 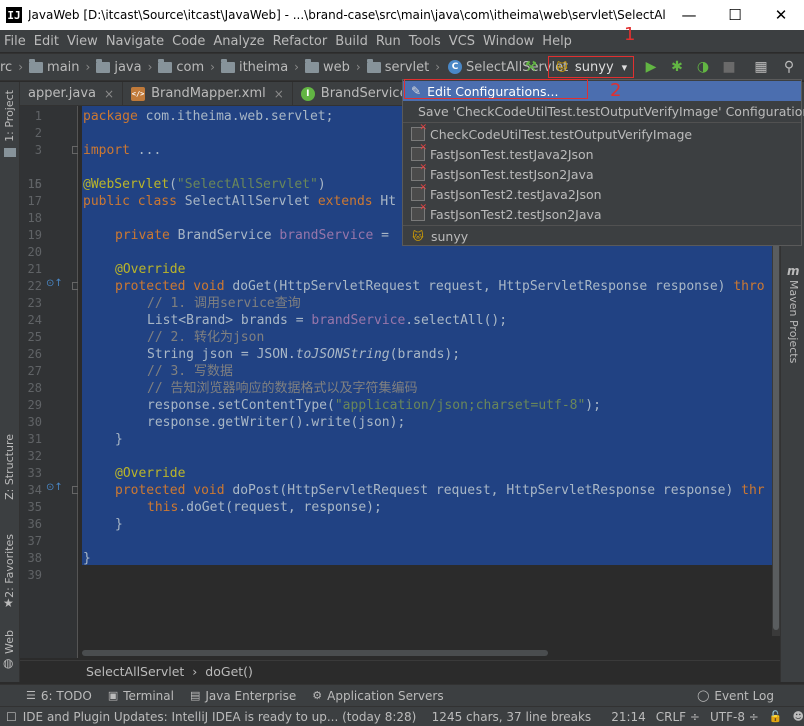 What do you see at coordinates (761, 67) in the screenshot?
I see `project-structure-icon: ▦` at bounding box center [761, 67].